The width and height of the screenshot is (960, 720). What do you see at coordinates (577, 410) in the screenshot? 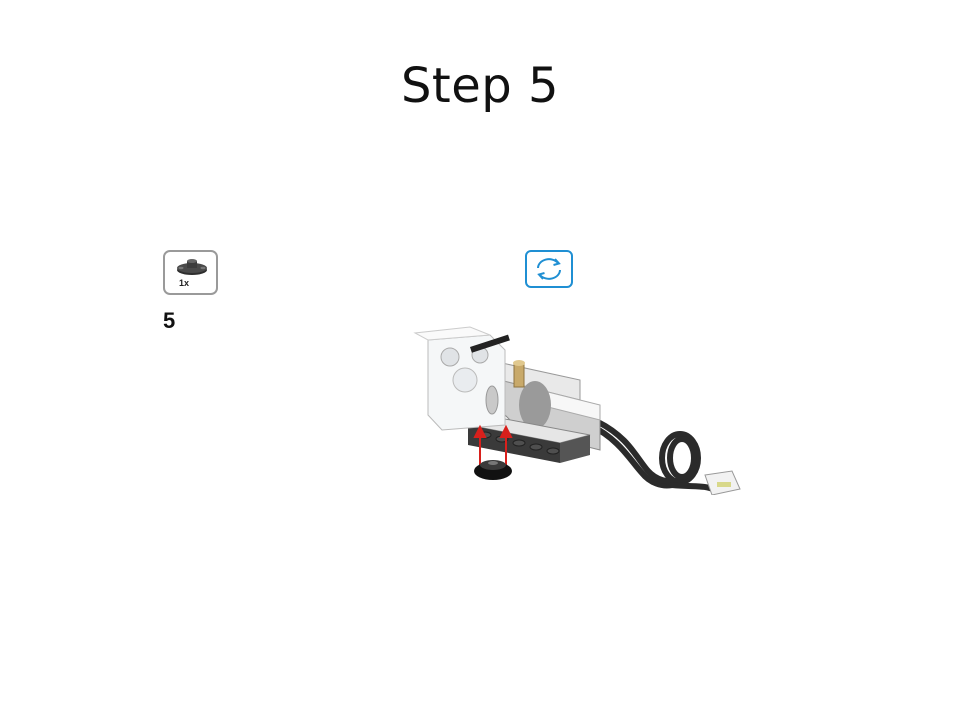
I see `motor-assembly-illustration` at bounding box center [577, 410].